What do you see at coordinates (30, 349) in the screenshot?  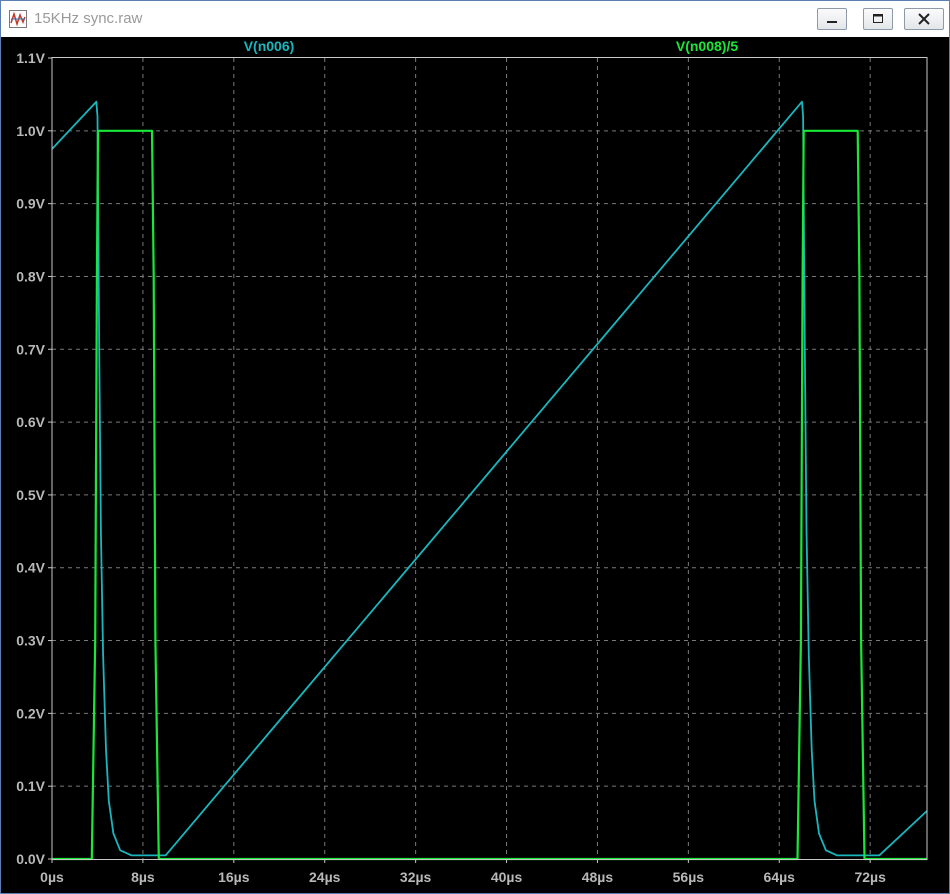 I see `y-tick-label: 0.7V` at bounding box center [30, 349].